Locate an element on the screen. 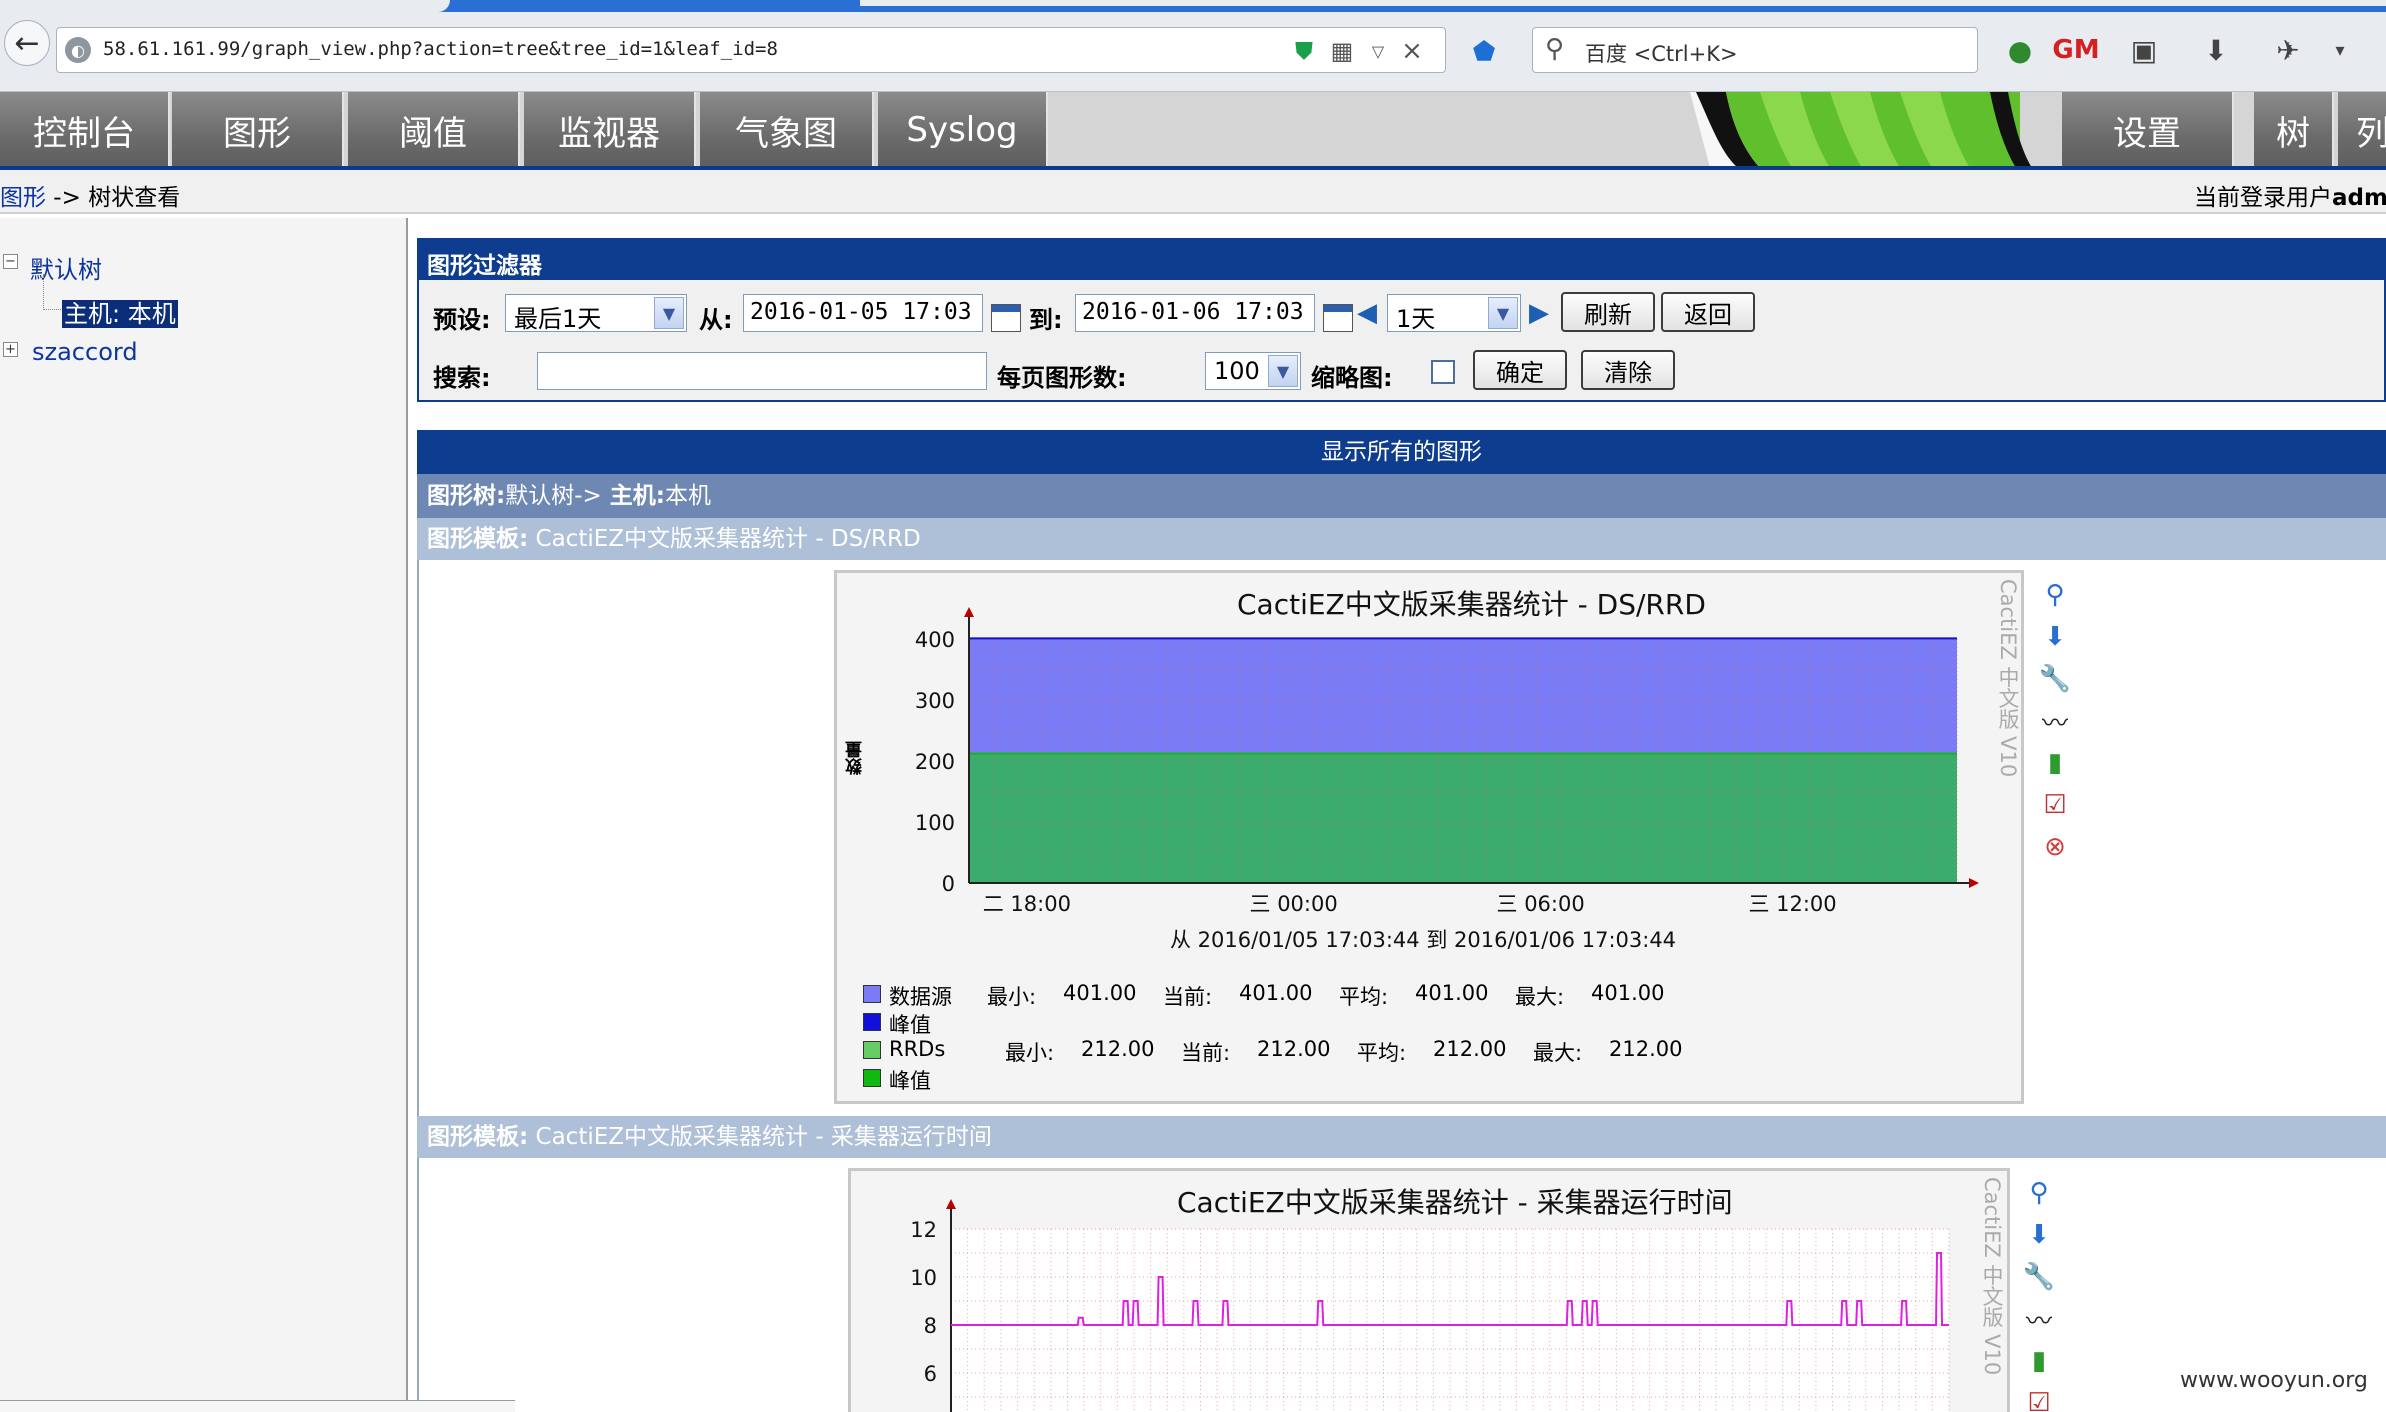 This screenshot has height=1412, width=2386. close-icon: × is located at coordinates (1412, 51).